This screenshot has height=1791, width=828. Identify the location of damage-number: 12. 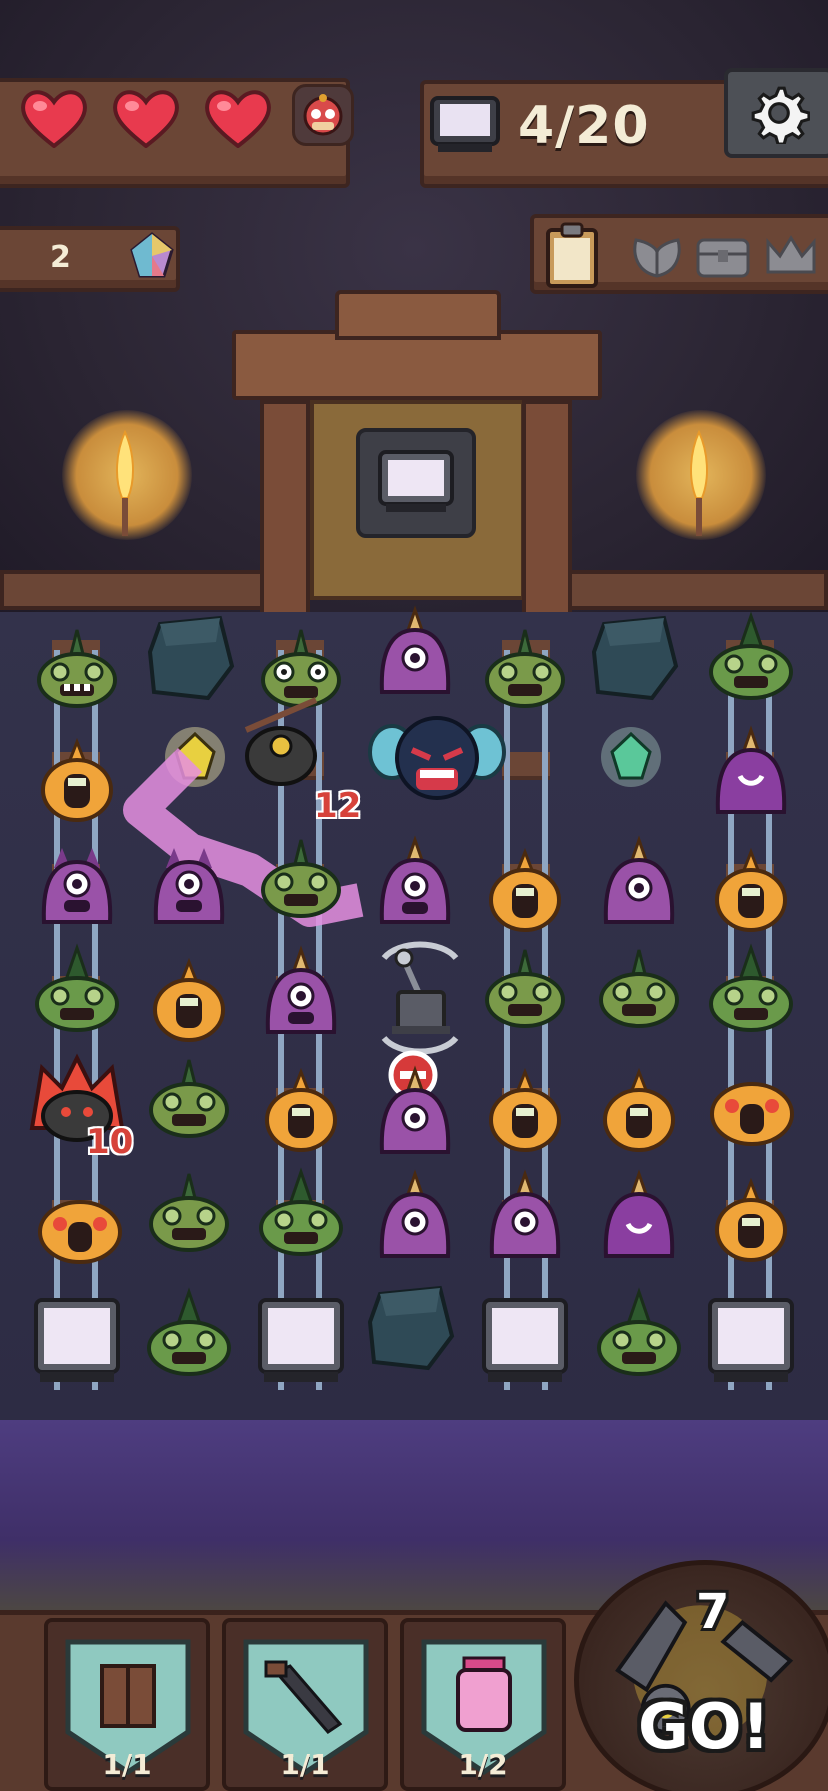
(338, 806).